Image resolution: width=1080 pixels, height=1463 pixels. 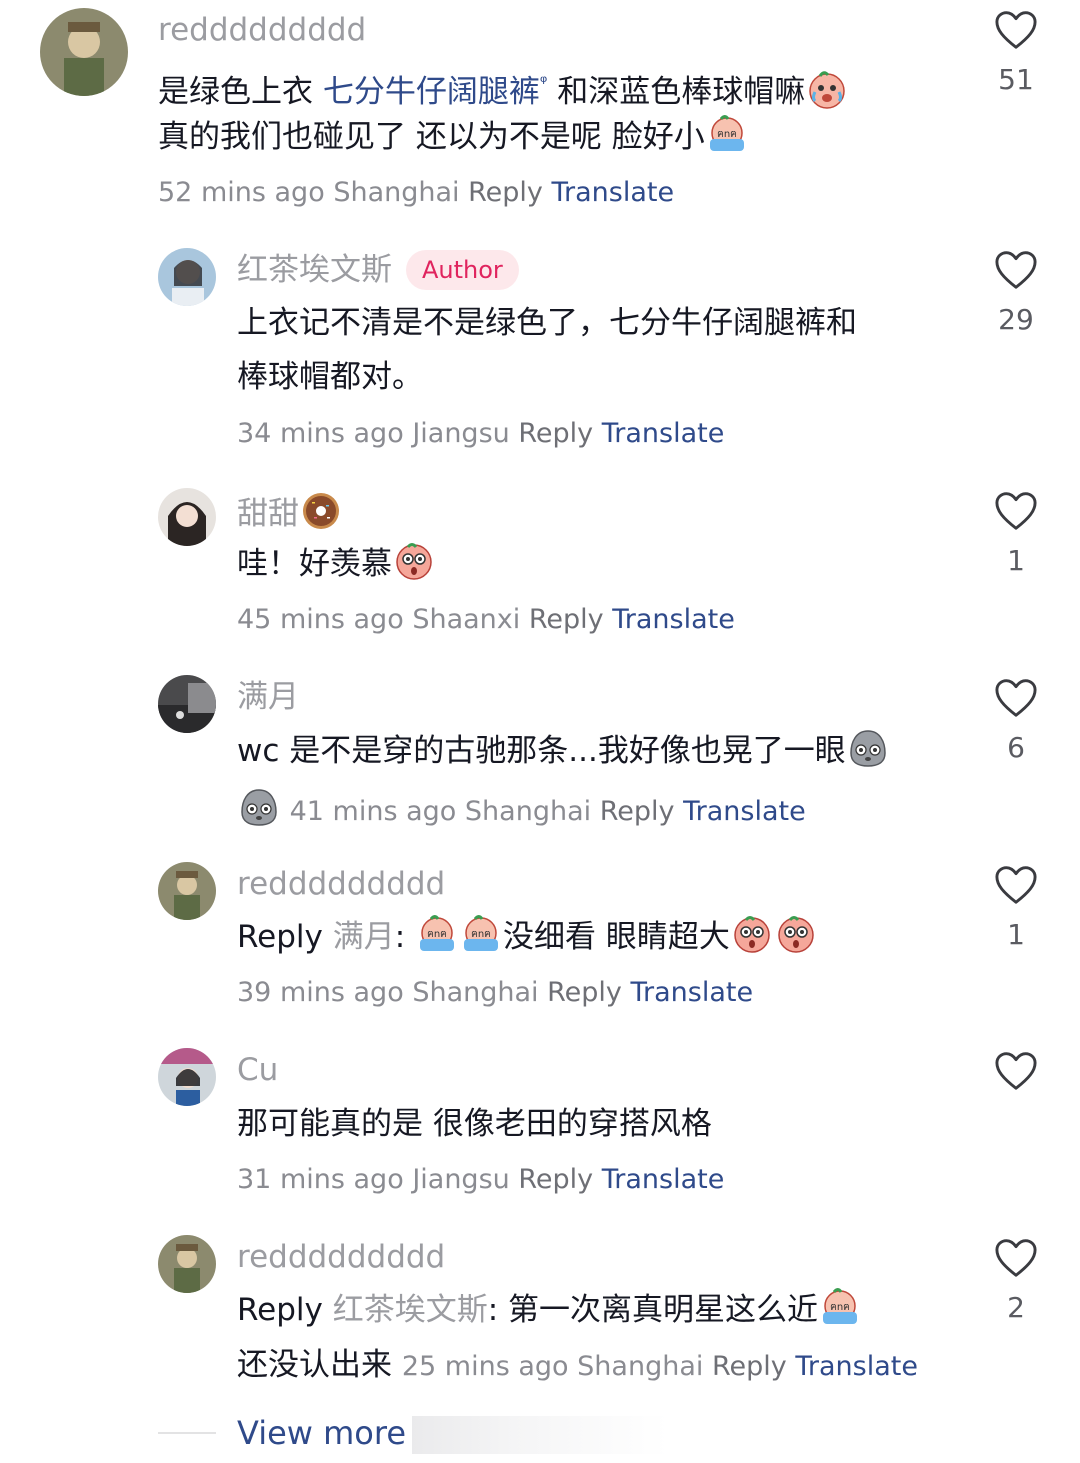 What do you see at coordinates (320, 433) in the screenshot?
I see `timestamp: 34 mins ago` at bounding box center [320, 433].